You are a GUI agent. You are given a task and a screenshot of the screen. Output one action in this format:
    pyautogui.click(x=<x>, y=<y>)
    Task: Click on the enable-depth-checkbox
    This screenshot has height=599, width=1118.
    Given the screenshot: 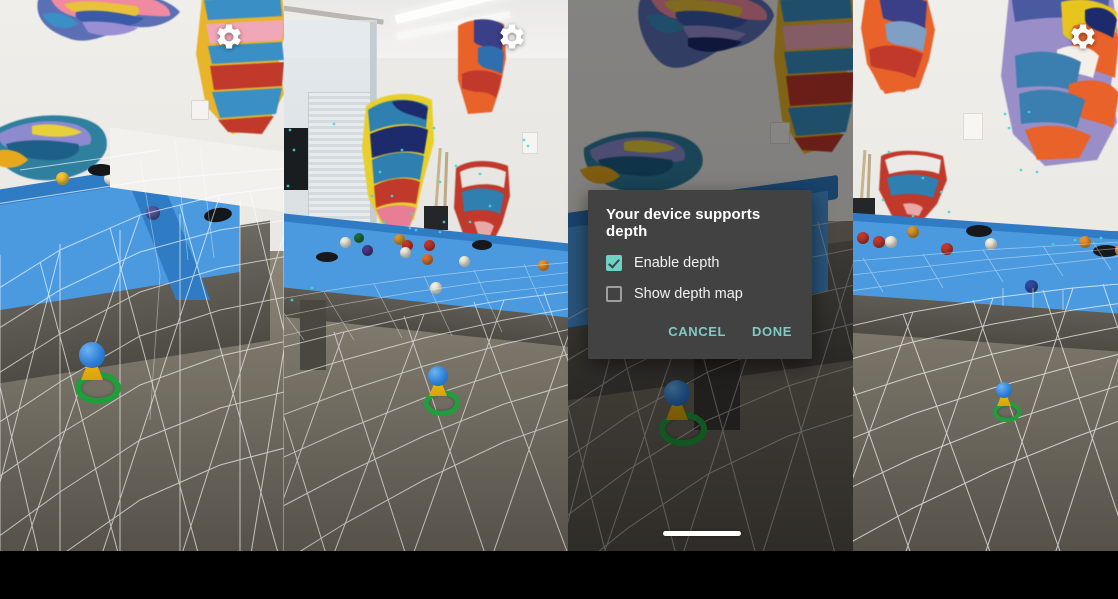 What is the action you would take?
    pyautogui.click(x=614, y=263)
    